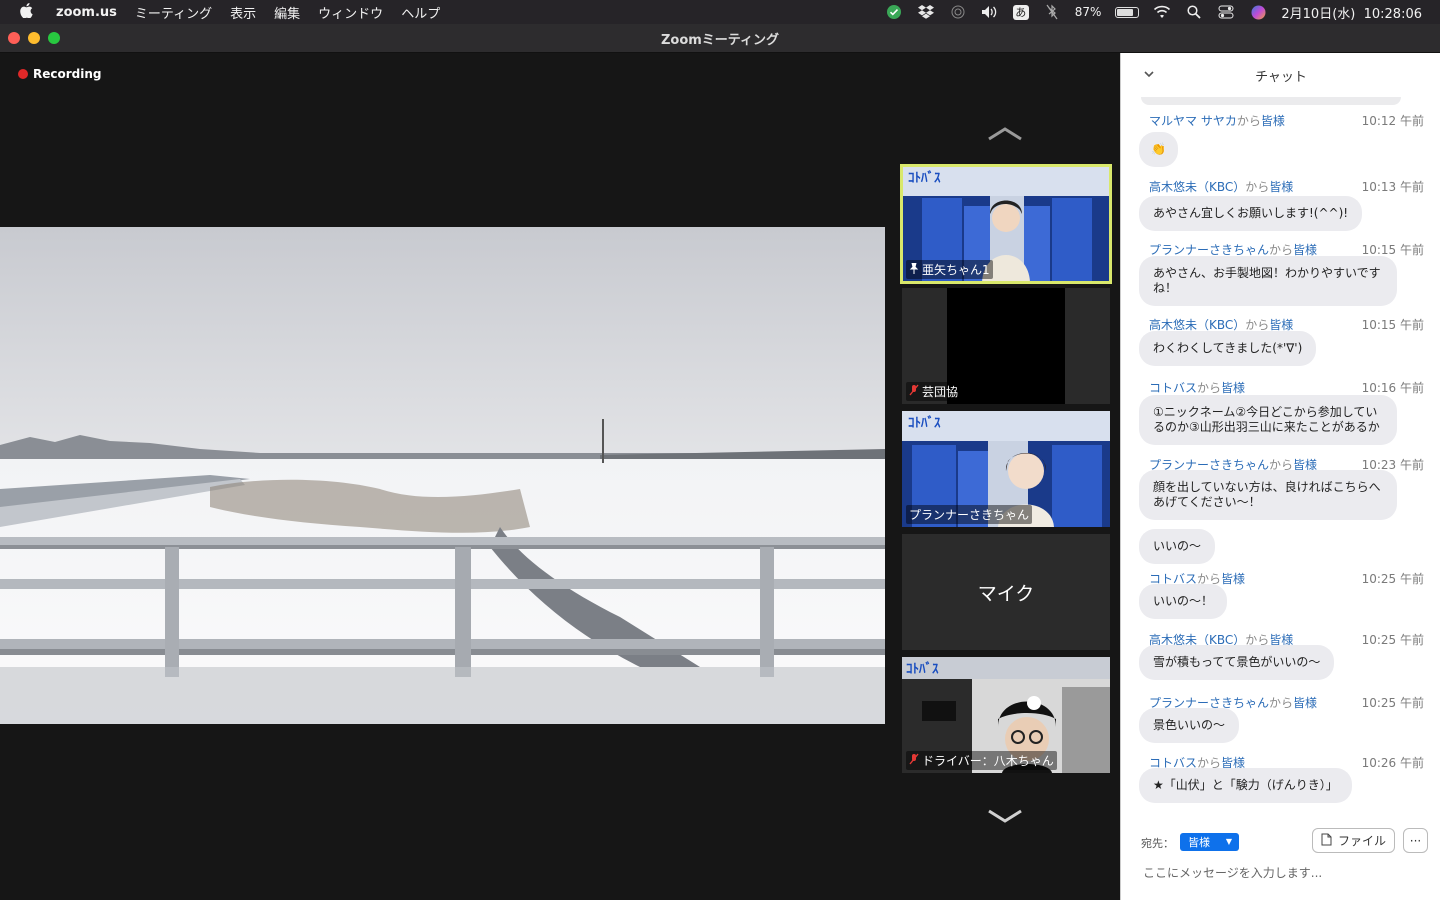 The width and height of the screenshot is (1440, 900). What do you see at coordinates (1005, 134) in the screenshot?
I see `gallery-page-up-button` at bounding box center [1005, 134].